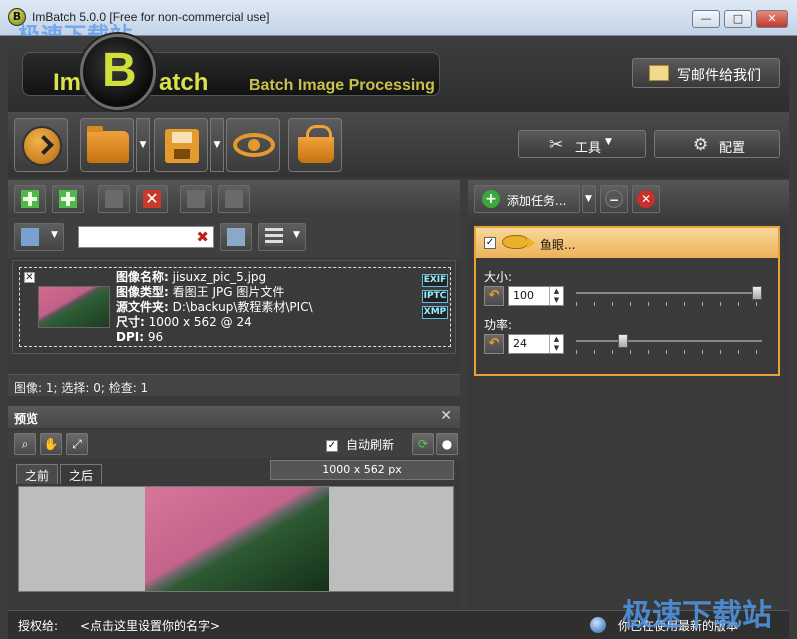 The width and height of the screenshot is (797, 639). Describe the element at coordinates (435, 296) in the screenshot. I see `iptc-badge: IPTC` at that location.